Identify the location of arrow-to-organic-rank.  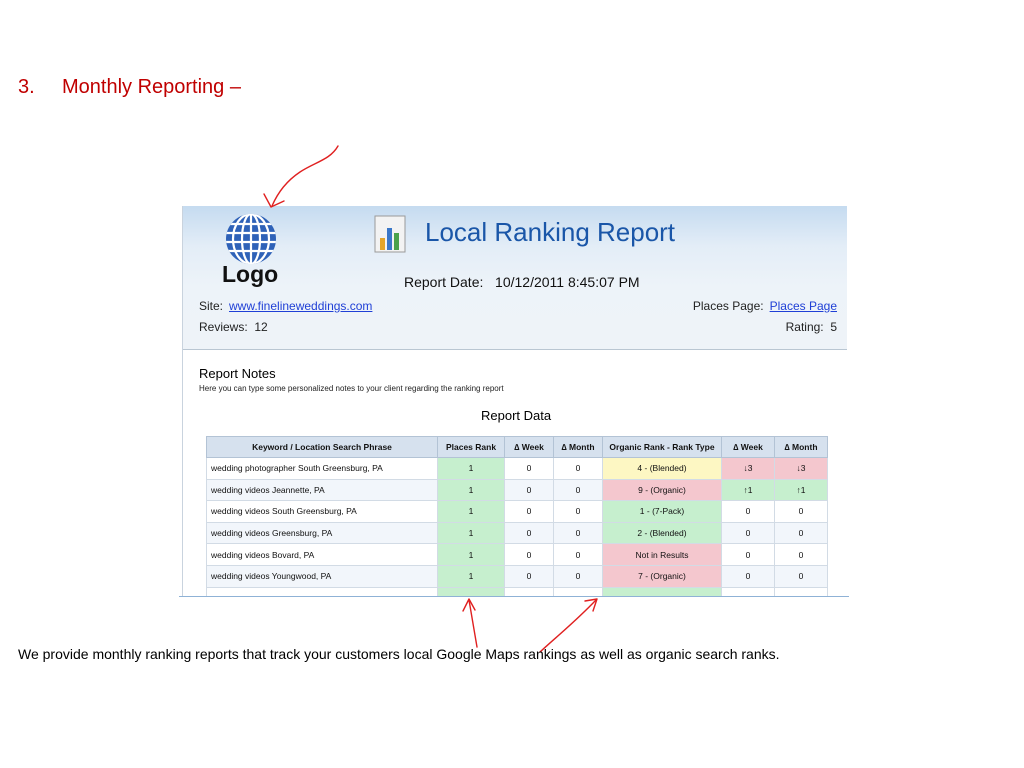
(568, 626).